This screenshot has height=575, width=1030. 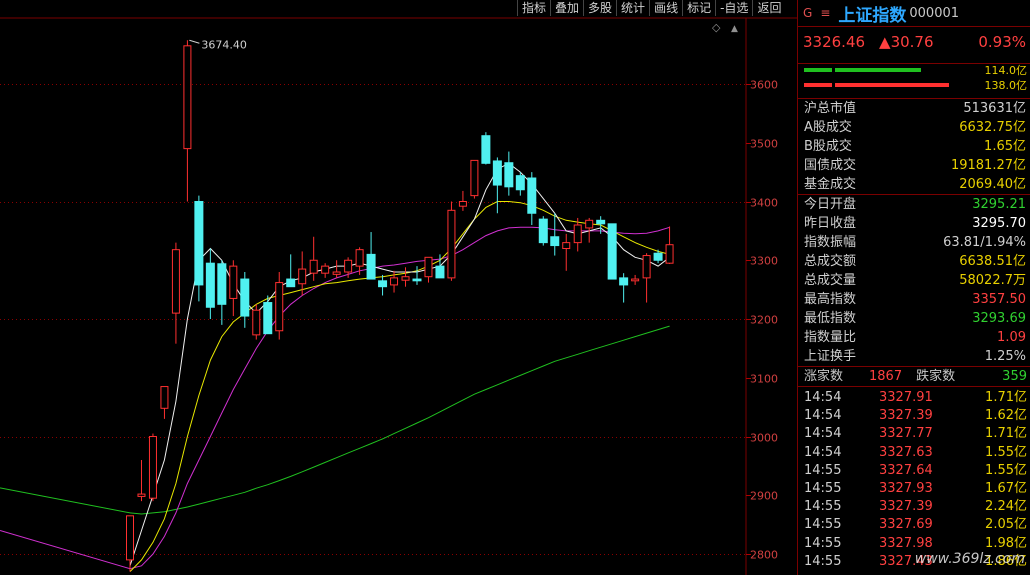 I want to click on g-label: G, so click(x=807, y=13).